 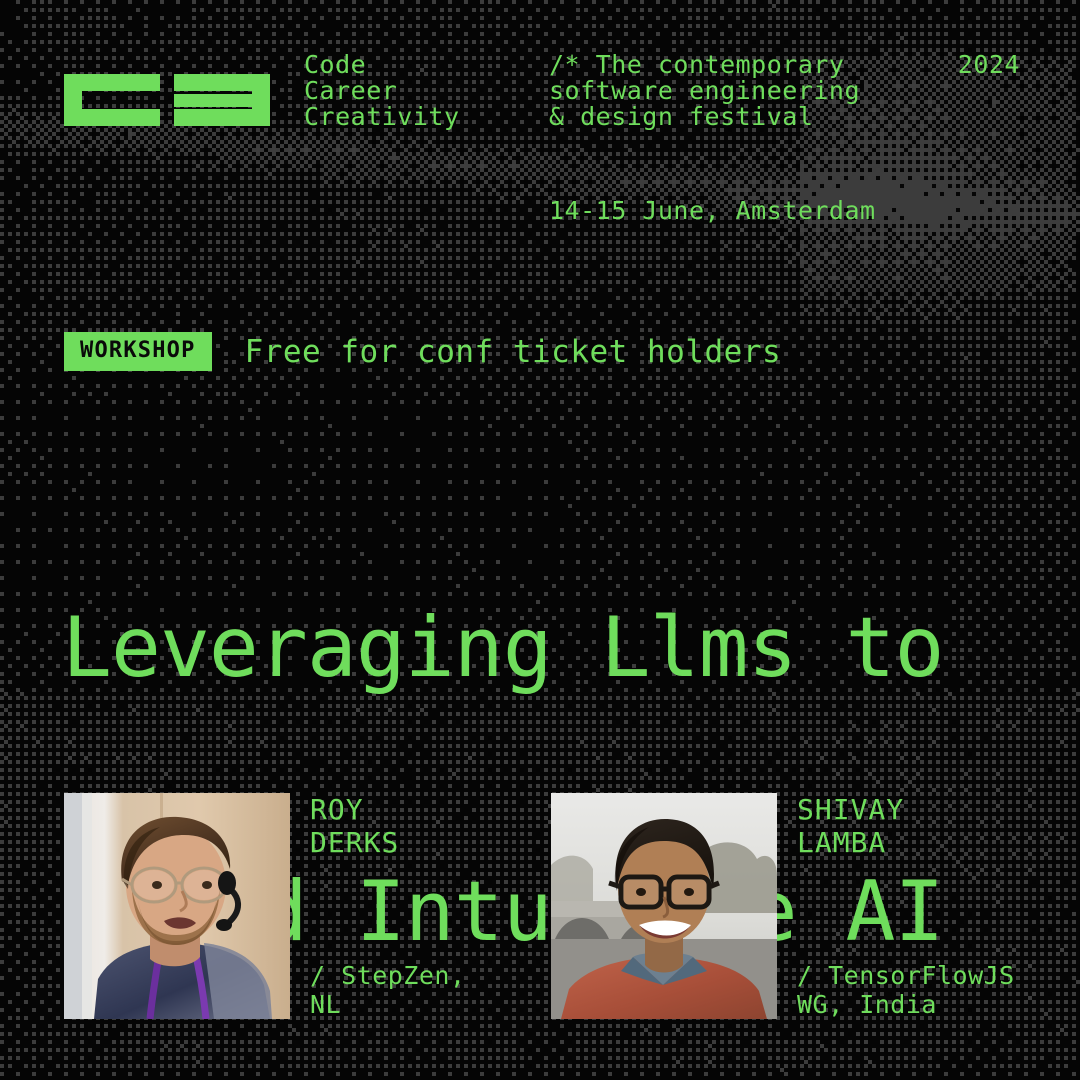 What do you see at coordinates (906, 990) in the screenshot?
I see `speaker-affiliation: / TensorFlowJS WG, India` at bounding box center [906, 990].